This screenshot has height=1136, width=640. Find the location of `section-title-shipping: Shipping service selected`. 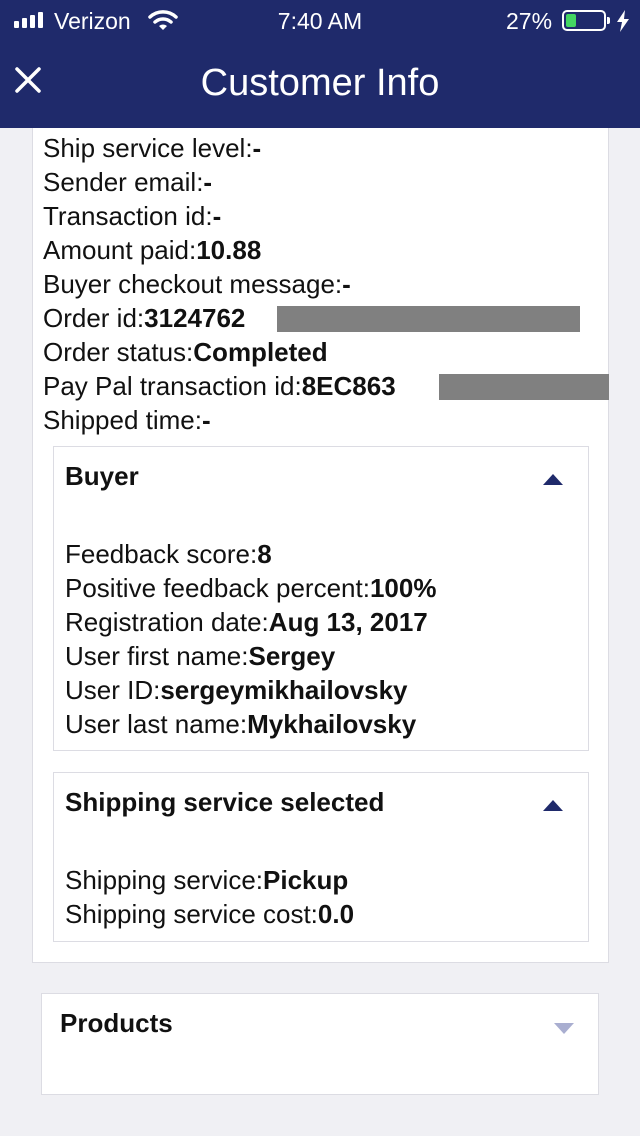

section-title-shipping: Shipping service selected is located at coordinates (225, 802).